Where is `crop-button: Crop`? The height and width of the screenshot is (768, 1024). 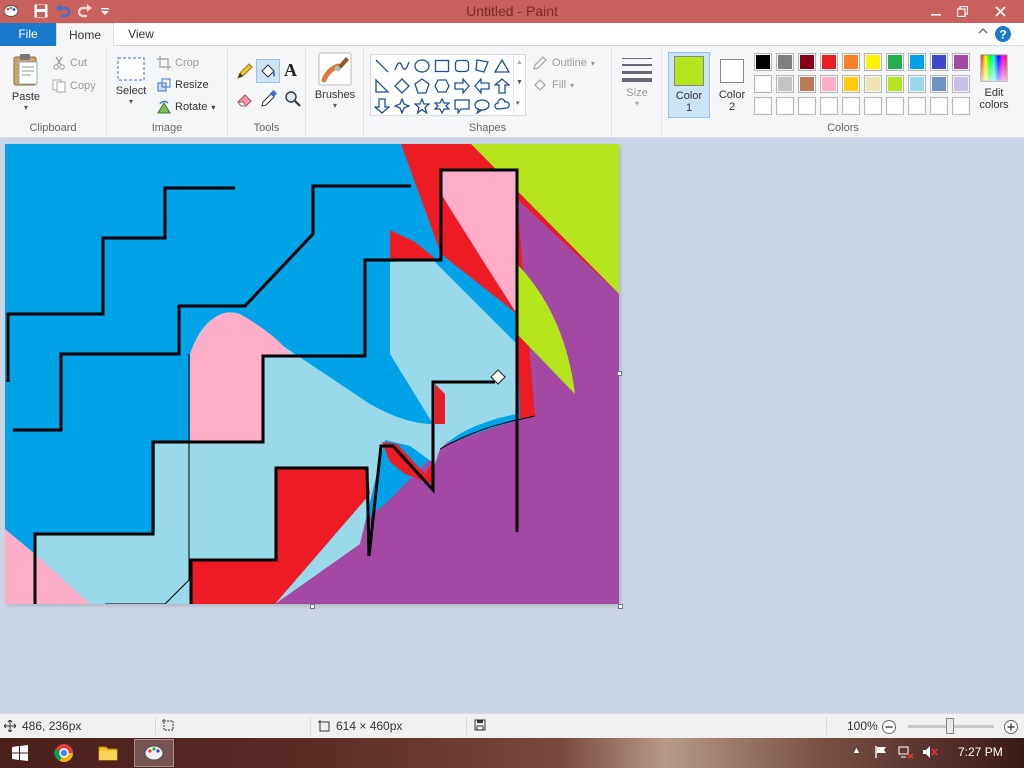 crop-button: Crop is located at coordinates (178, 63).